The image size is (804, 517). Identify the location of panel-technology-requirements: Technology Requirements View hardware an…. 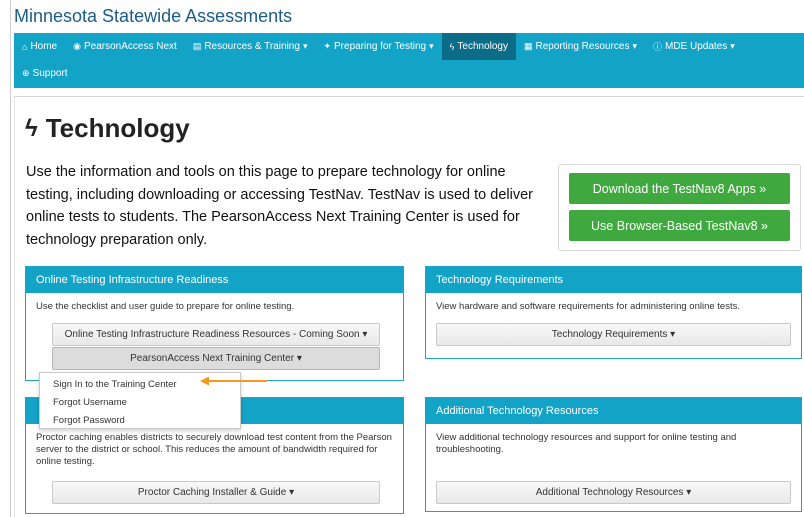
(613, 312).